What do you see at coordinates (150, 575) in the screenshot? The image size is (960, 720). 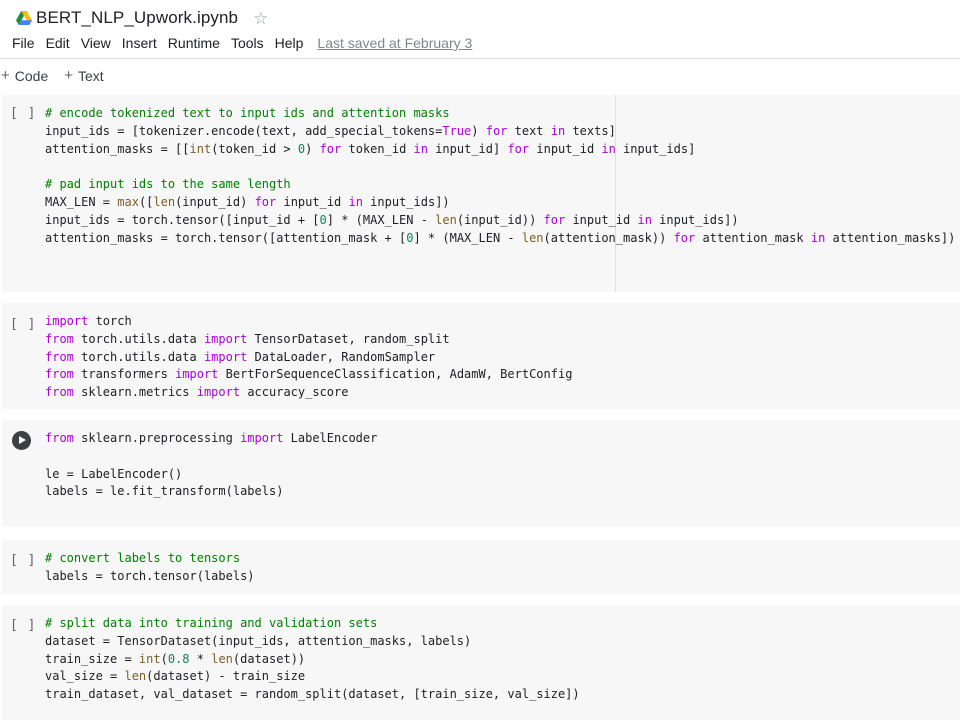 I see `code-line: labels = torch.tensor(labels)` at bounding box center [150, 575].